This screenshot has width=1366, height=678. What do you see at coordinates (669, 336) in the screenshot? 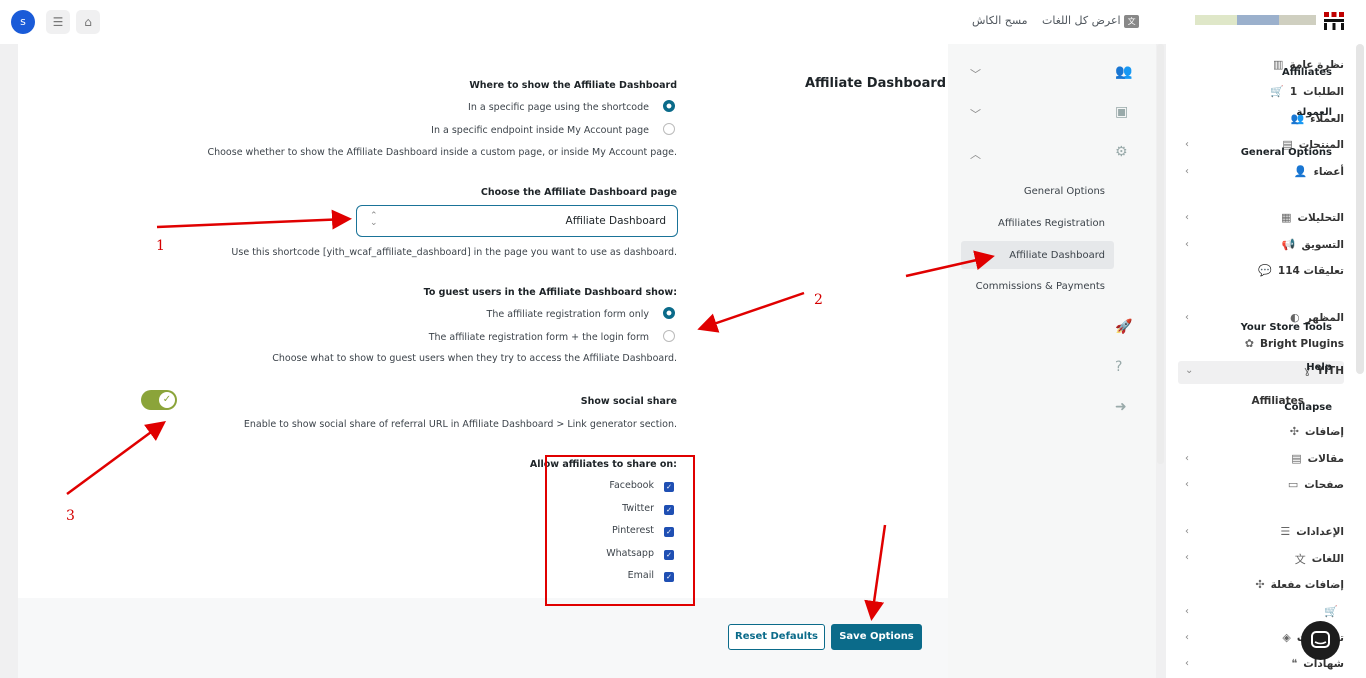
I see `radio-registration-login` at bounding box center [669, 336].